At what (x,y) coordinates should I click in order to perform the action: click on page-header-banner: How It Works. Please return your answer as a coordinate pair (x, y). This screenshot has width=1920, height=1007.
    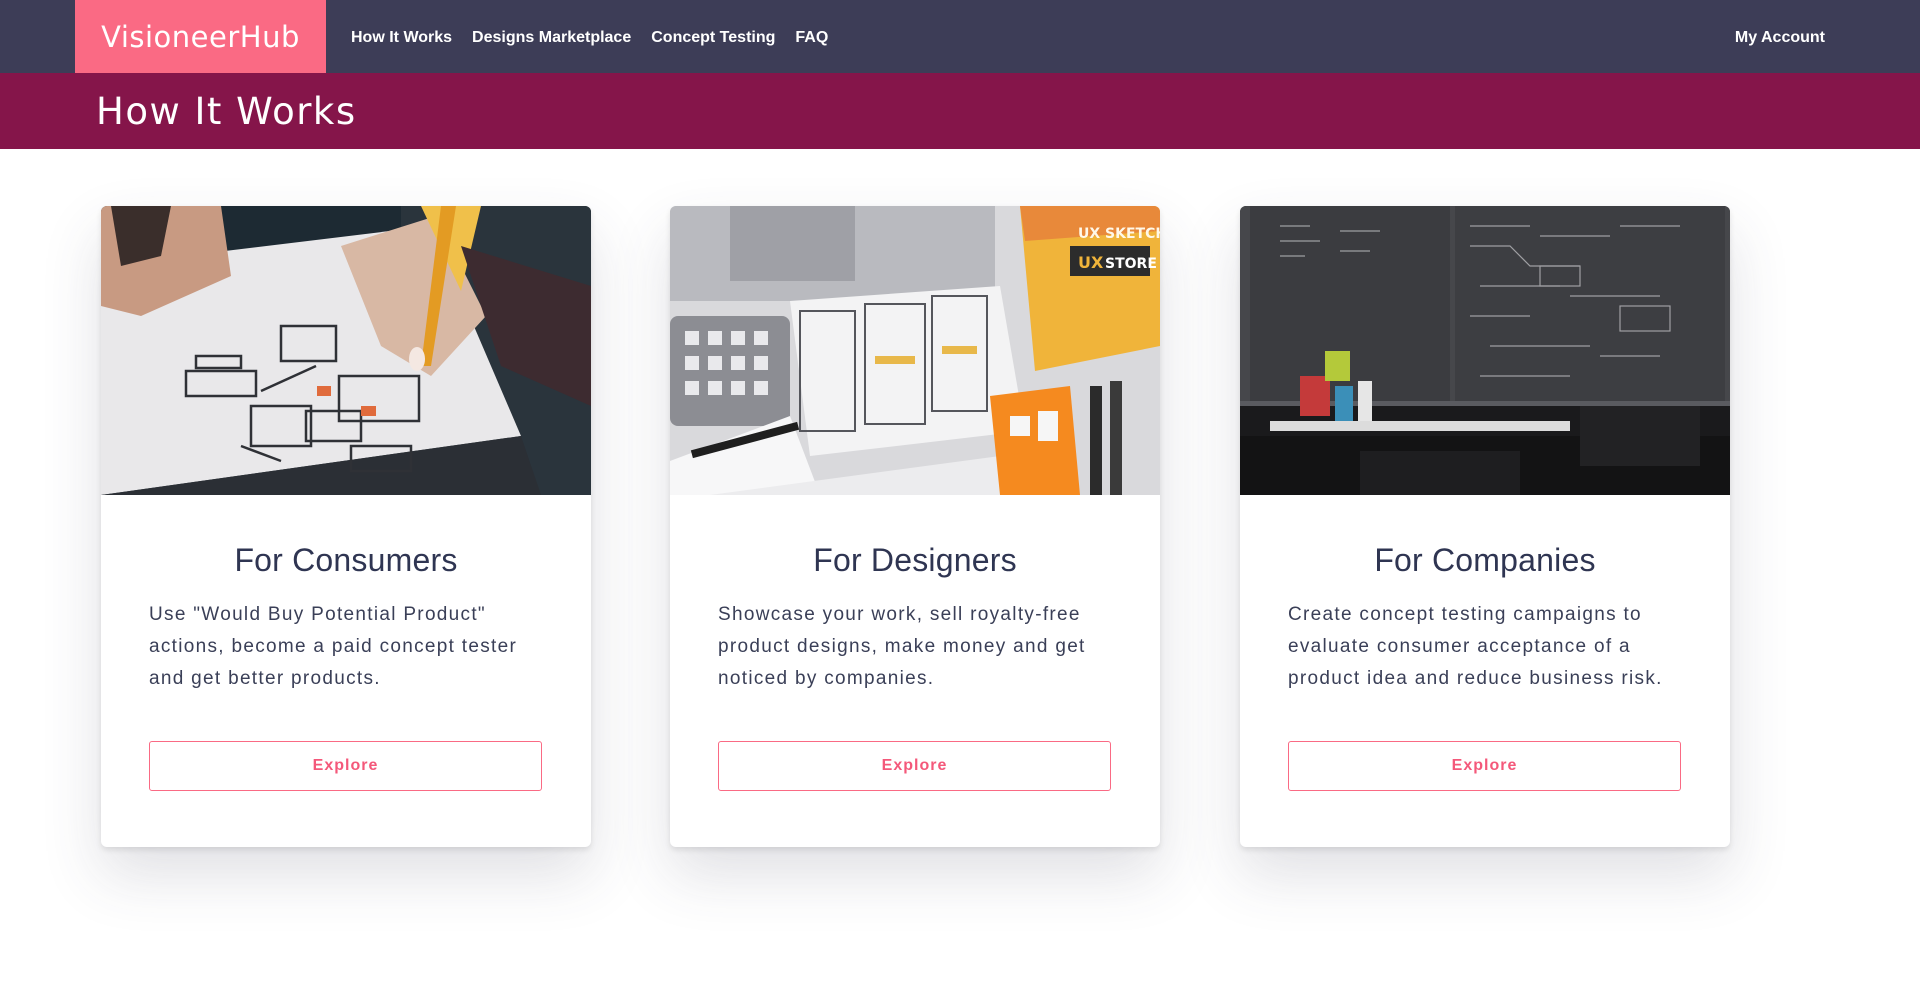
    Looking at the image, I should click on (960, 111).